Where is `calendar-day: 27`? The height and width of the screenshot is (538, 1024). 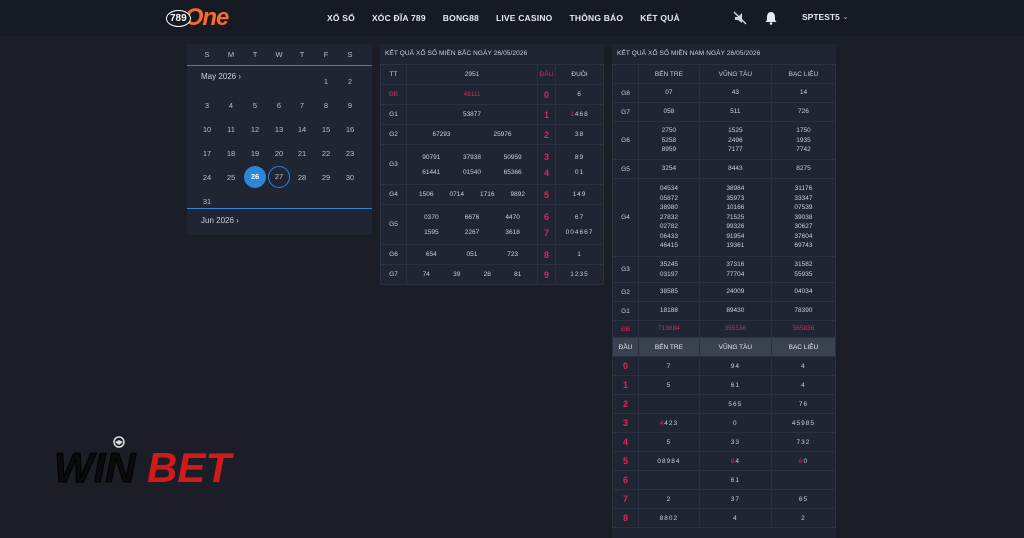
calendar-day: 27 is located at coordinates (279, 177).